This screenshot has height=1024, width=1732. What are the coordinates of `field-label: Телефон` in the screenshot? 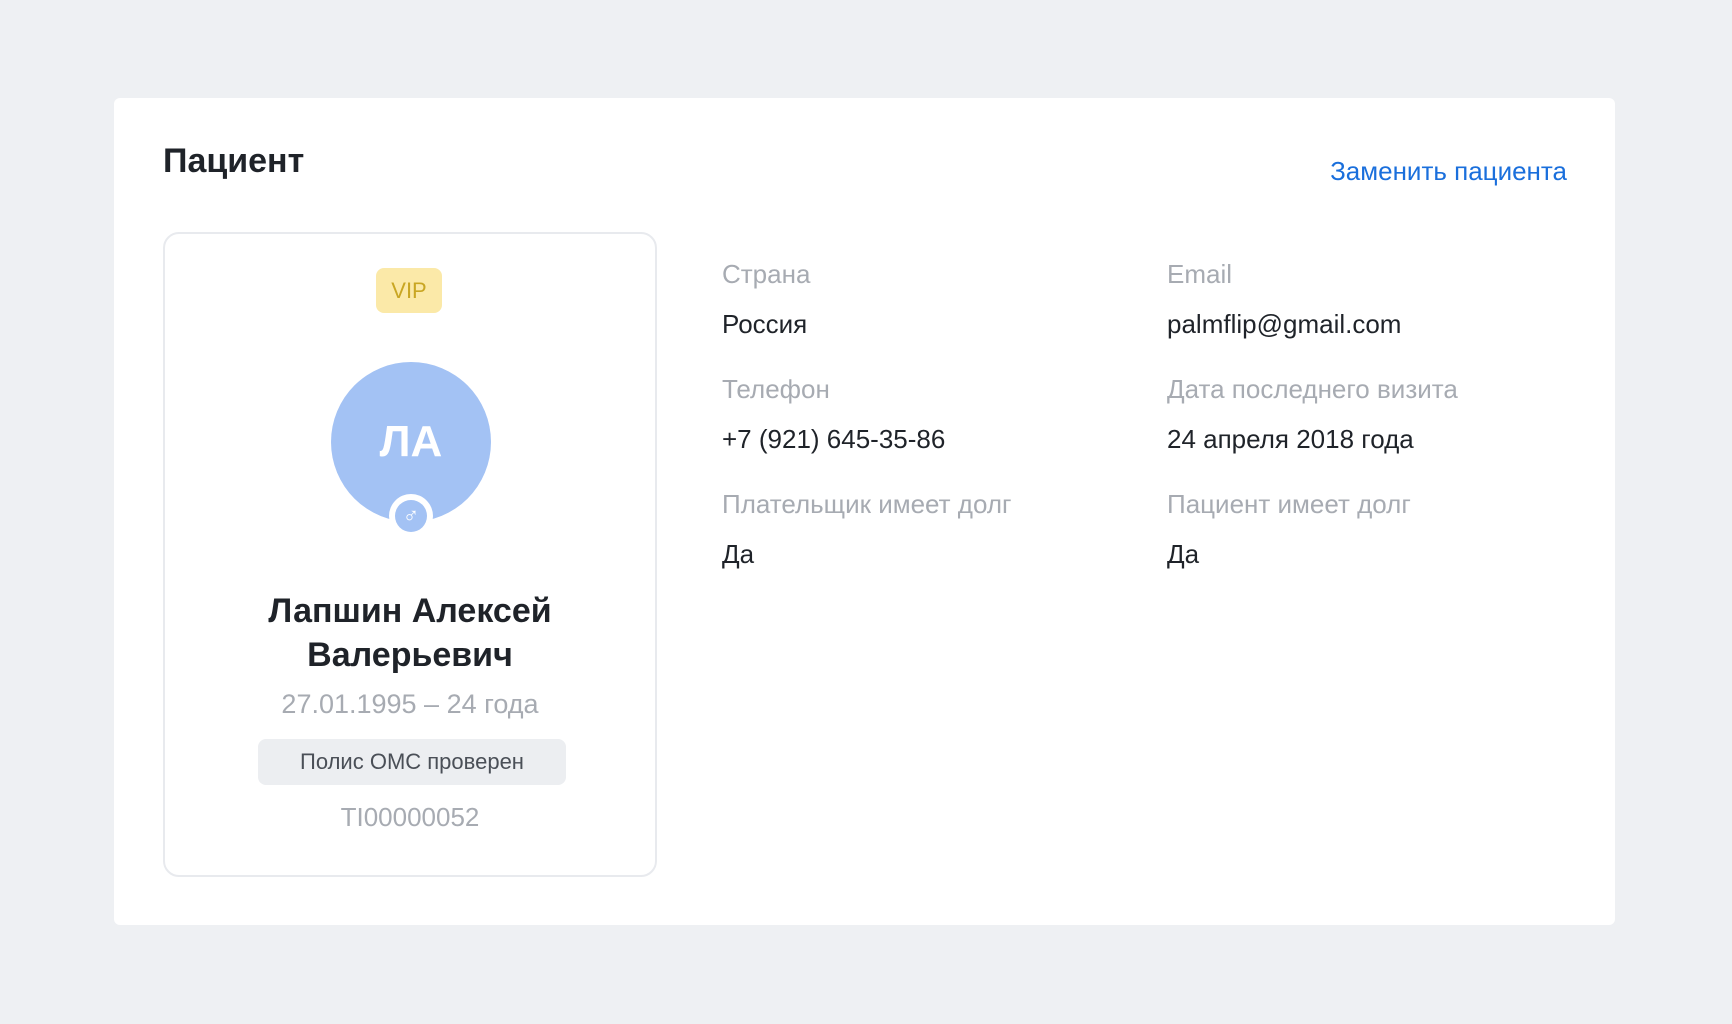 It's located at (776, 389).